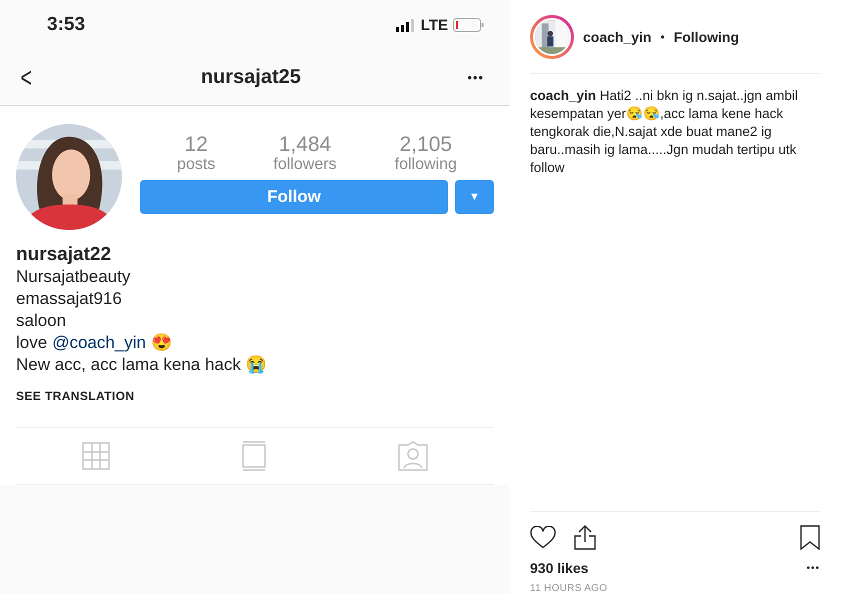 The image size is (841, 594). I want to click on bio-line: saloon, so click(42, 321).